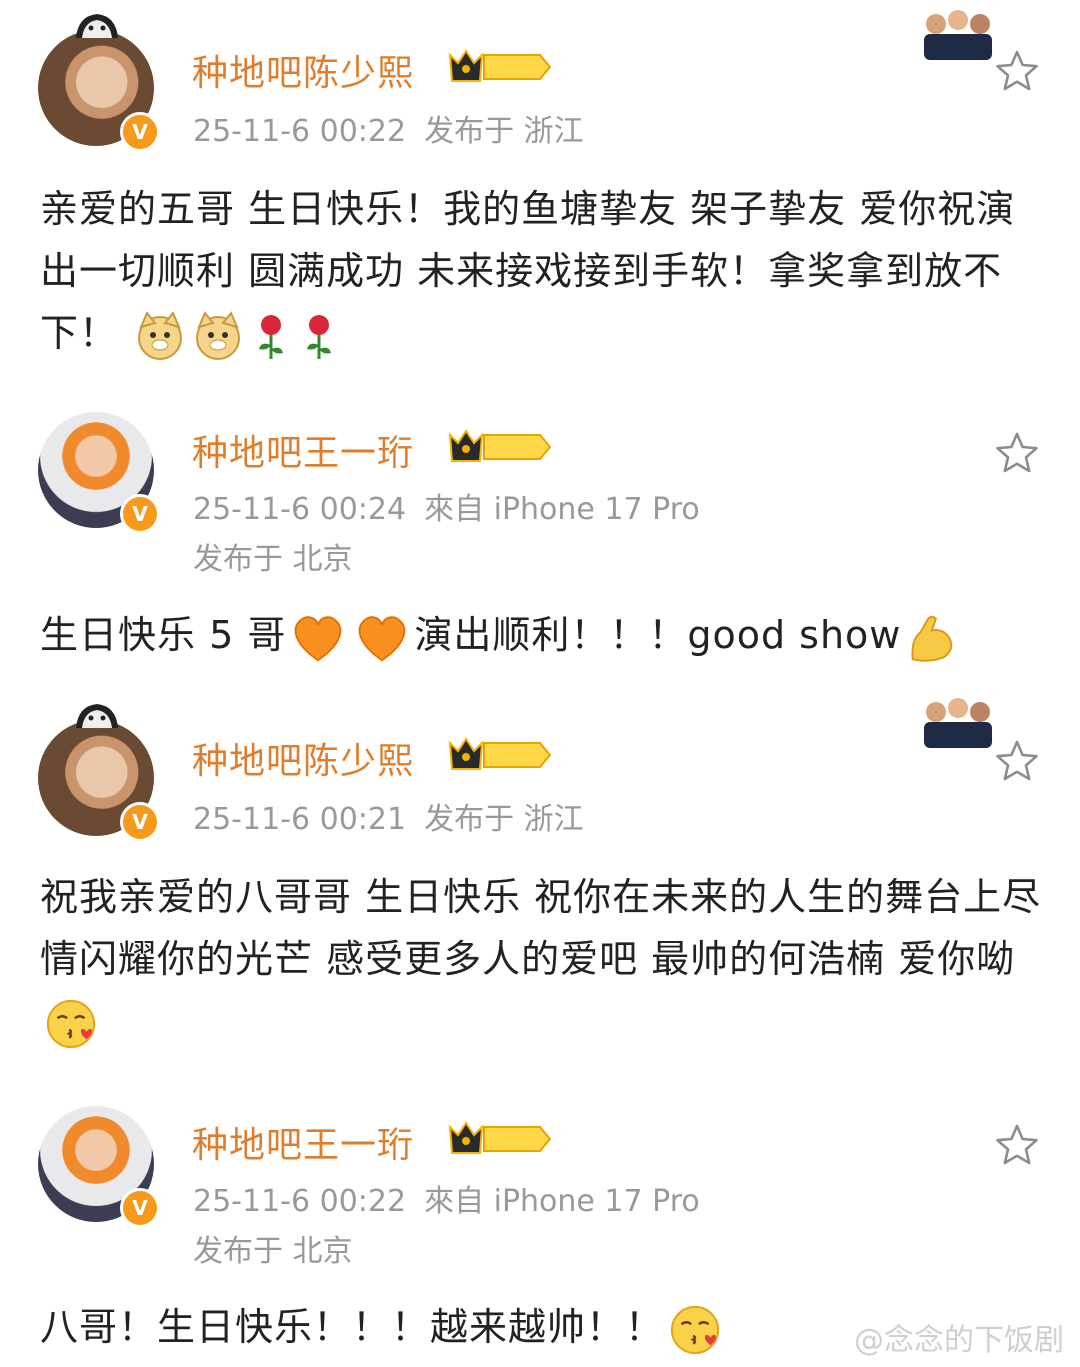 Image resolution: width=1080 pixels, height=1367 pixels. I want to click on post-meta: 25-11-6 00:21 发布于 浙江, so click(388, 816).